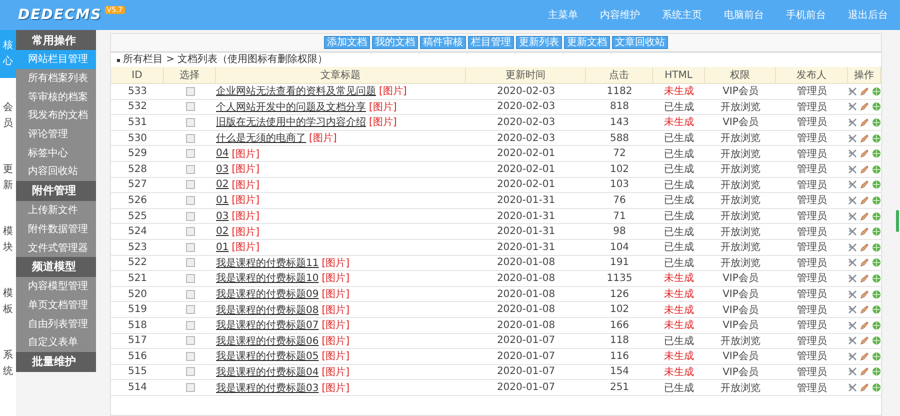 This screenshot has height=416, width=900. I want to click on clicks-text: 71, so click(619, 216).